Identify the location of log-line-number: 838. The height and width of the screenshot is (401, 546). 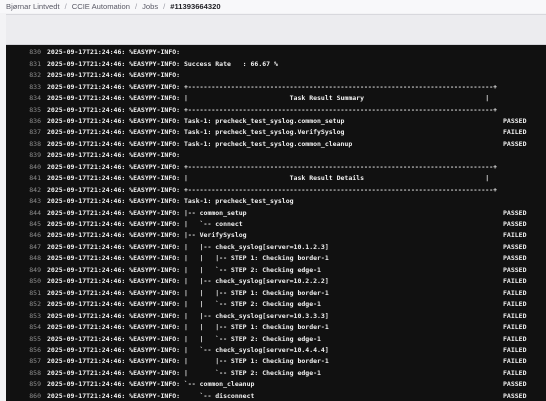
(23, 144).